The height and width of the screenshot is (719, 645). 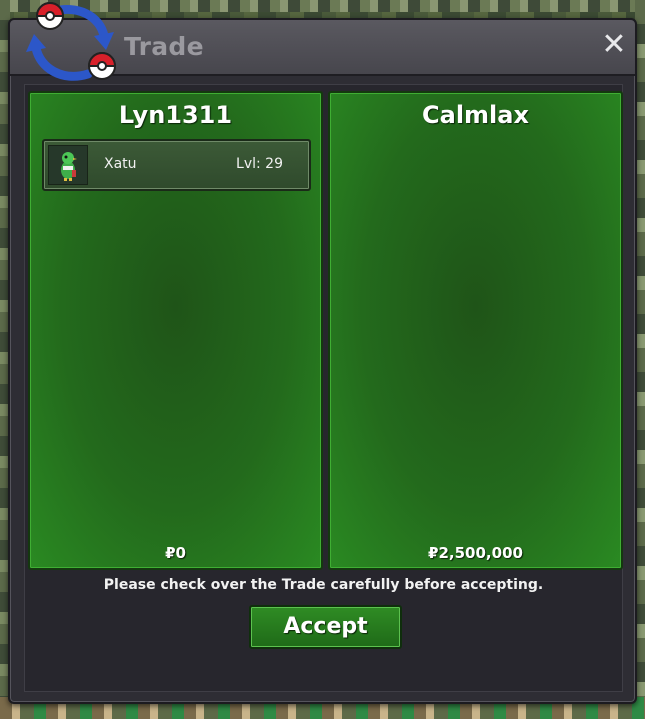 I want to click on accept-button: Accept, so click(x=325, y=627).